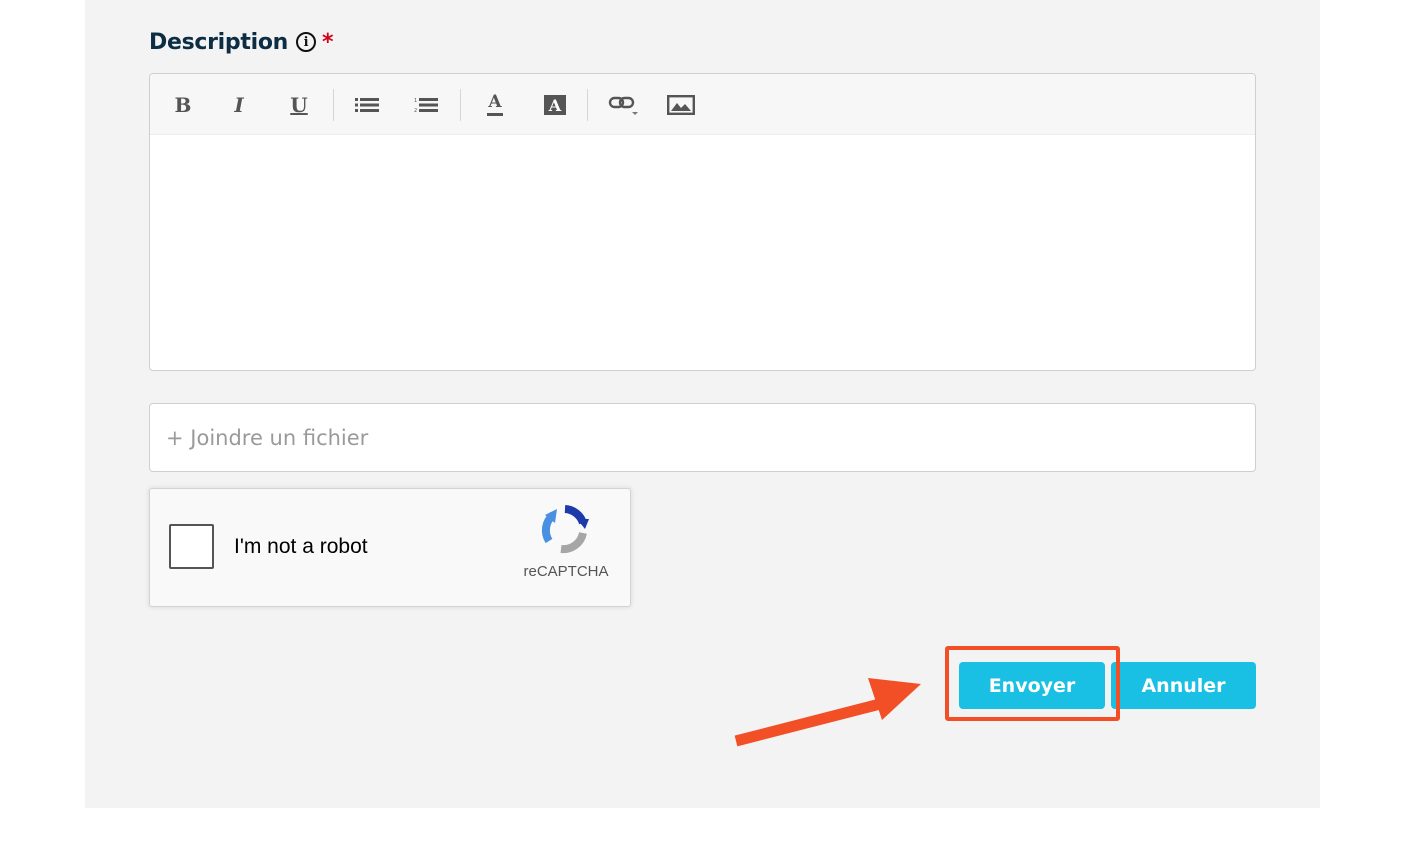 The width and height of the screenshot is (1424, 858). I want to click on recaptcha-logo-icon, so click(565, 529).